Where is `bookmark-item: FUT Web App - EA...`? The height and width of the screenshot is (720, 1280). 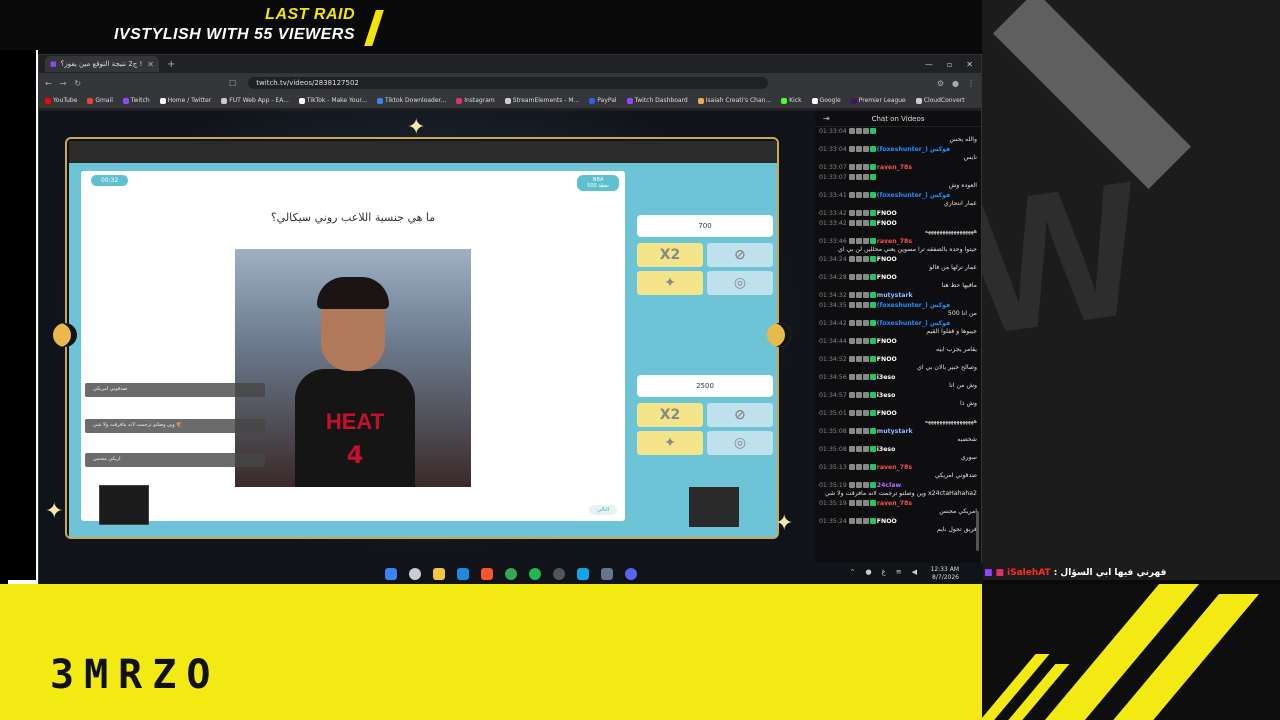 bookmark-item: FUT Web App - EA... is located at coordinates (255, 100).